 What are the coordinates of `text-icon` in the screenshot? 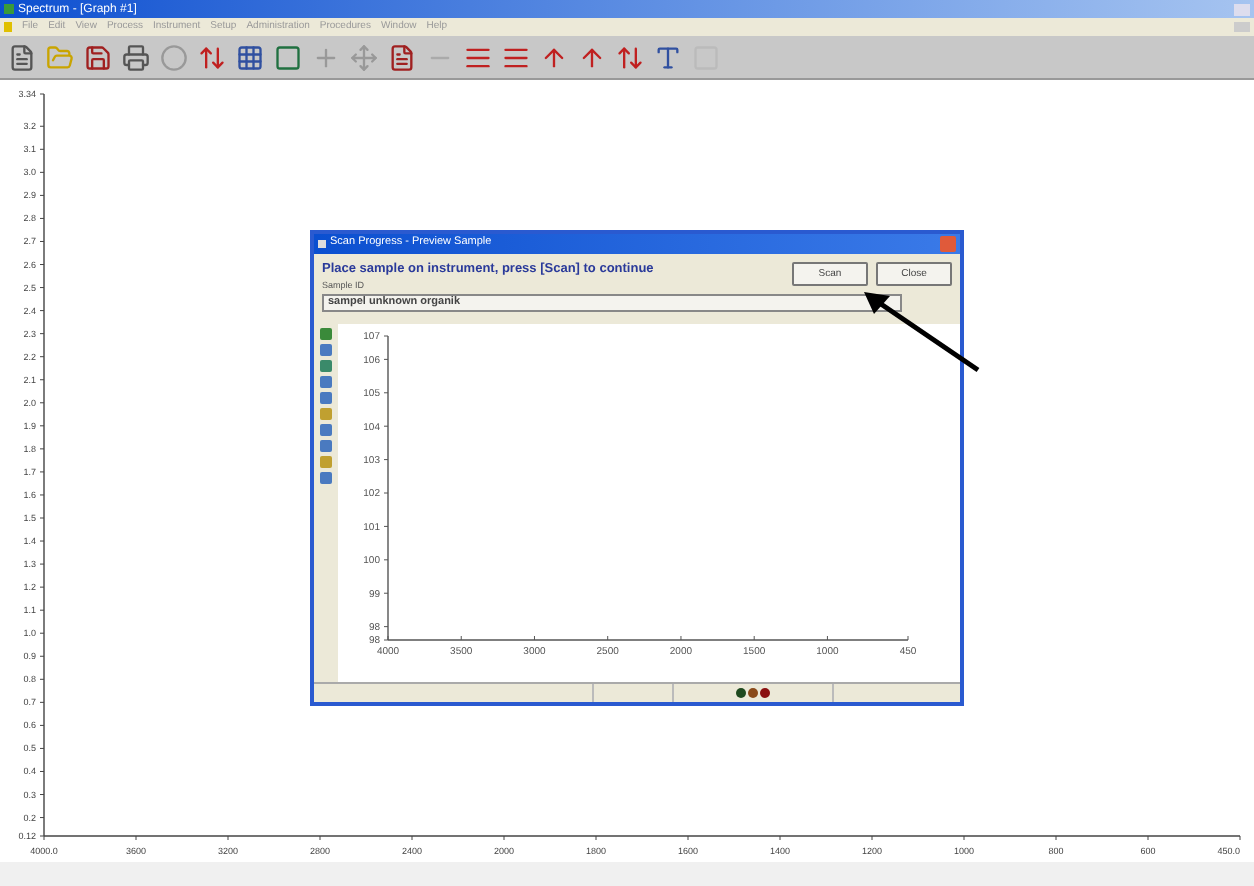 It's located at (668, 57).